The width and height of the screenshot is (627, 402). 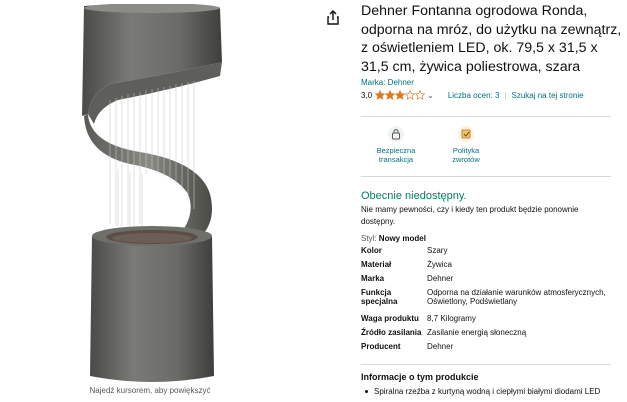 I want to click on spec-key: Źródło zasilania, so click(x=391, y=332).